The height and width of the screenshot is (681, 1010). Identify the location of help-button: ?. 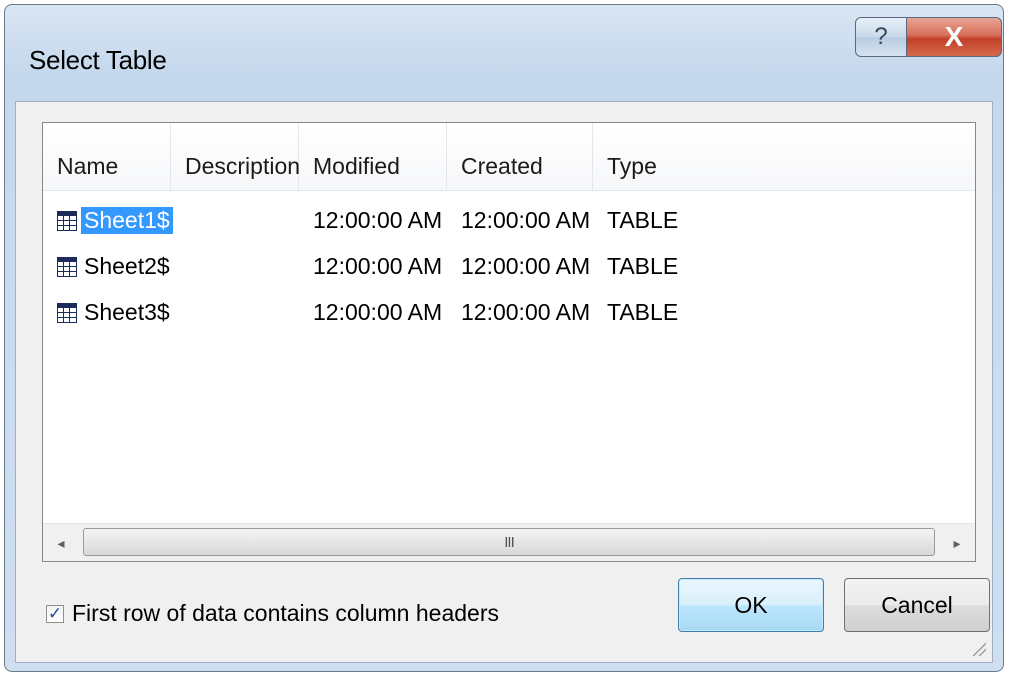
(881, 37).